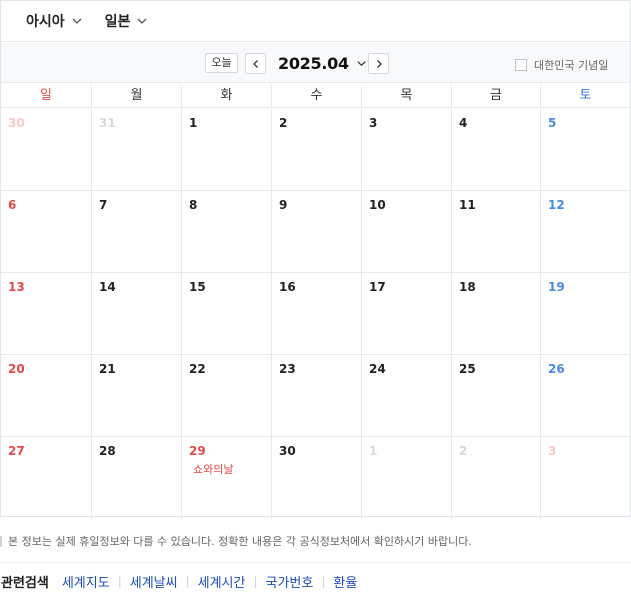 This screenshot has height=599, width=631. Describe the element at coordinates (137, 313) in the screenshot. I see `day-cell: 14` at that location.